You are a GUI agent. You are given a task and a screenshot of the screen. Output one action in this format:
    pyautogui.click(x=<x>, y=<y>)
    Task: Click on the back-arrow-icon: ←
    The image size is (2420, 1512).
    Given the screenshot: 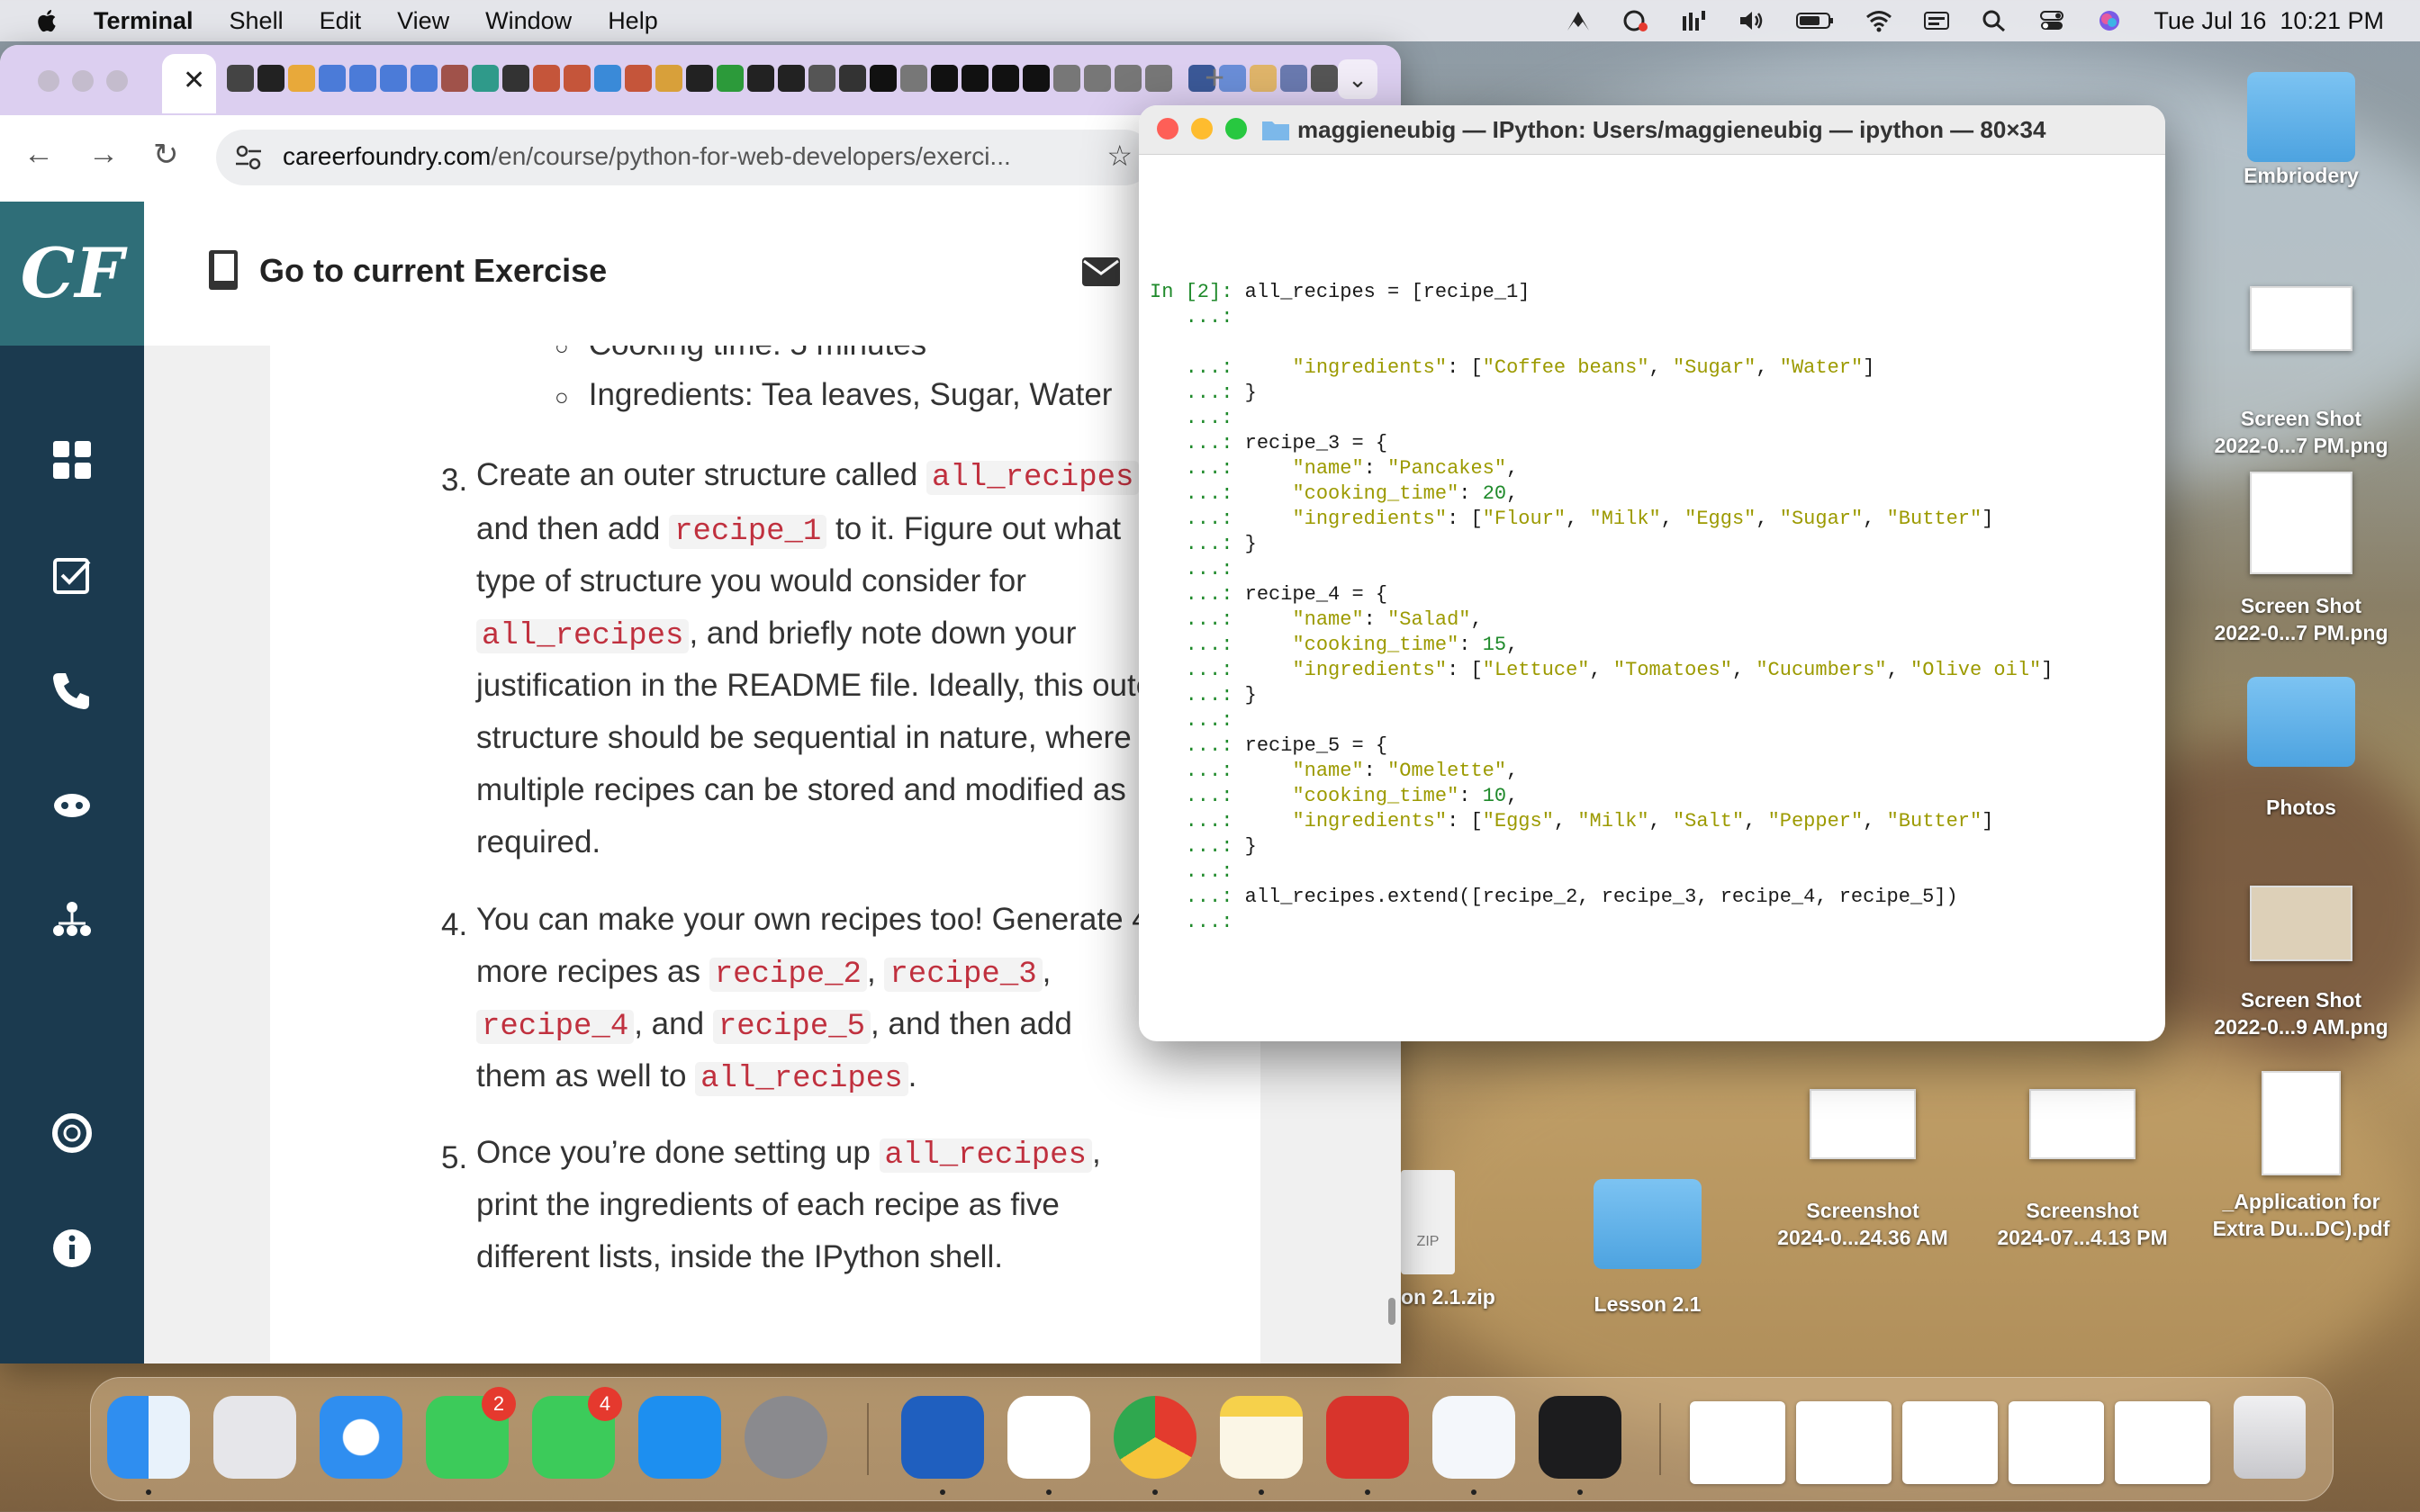 What is the action you would take?
    pyautogui.click(x=38, y=155)
    